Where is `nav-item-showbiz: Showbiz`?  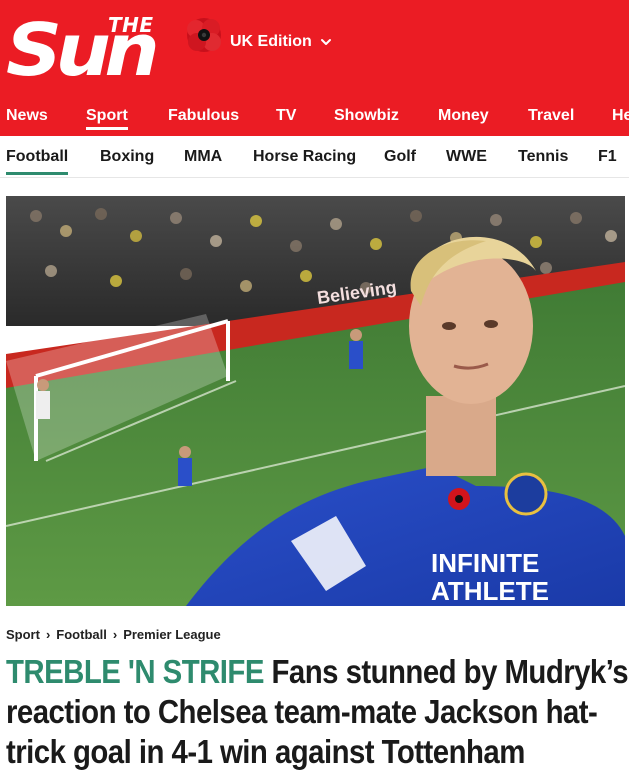 nav-item-showbiz: Showbiz is located at coordinates (366, 116).